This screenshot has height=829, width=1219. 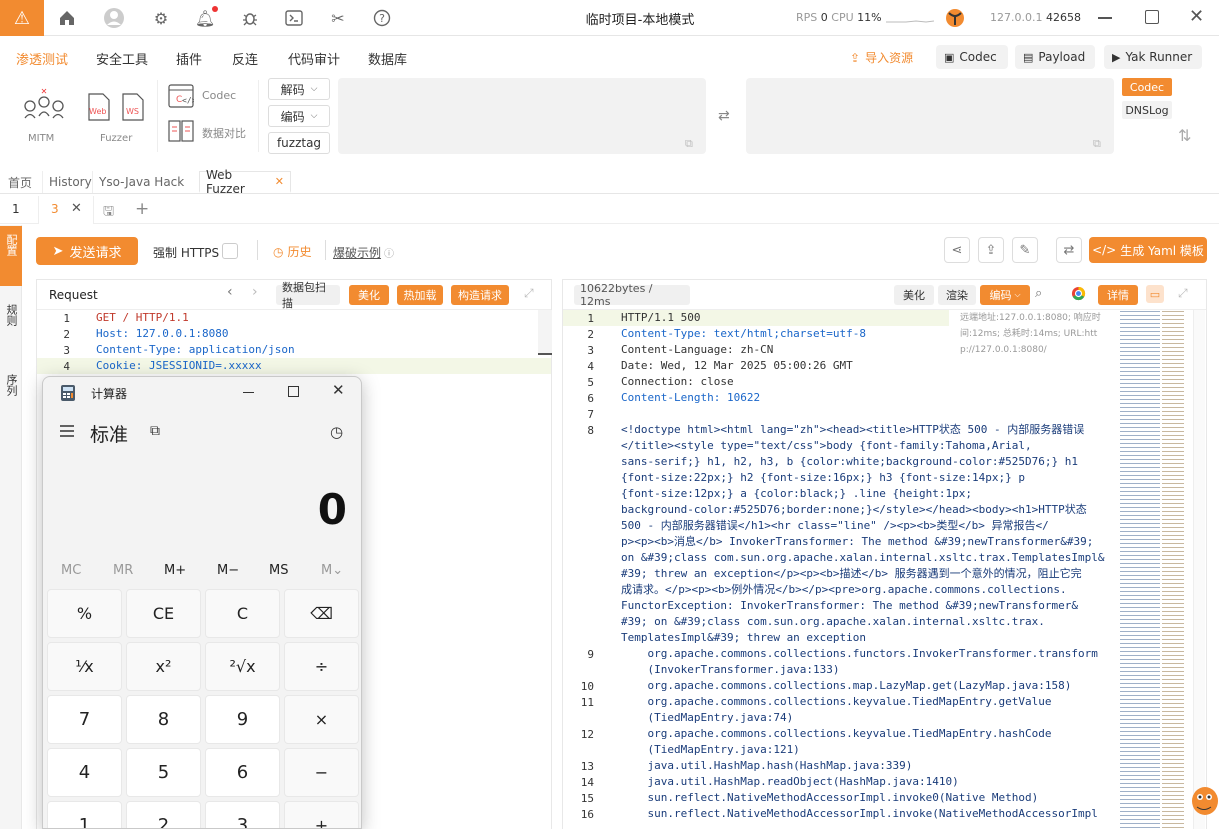 What do you see at coordinates (1183, 293) in the screenshot?
I see `fullscreen-icon: ⤢` at bounding box center [1183, 293].